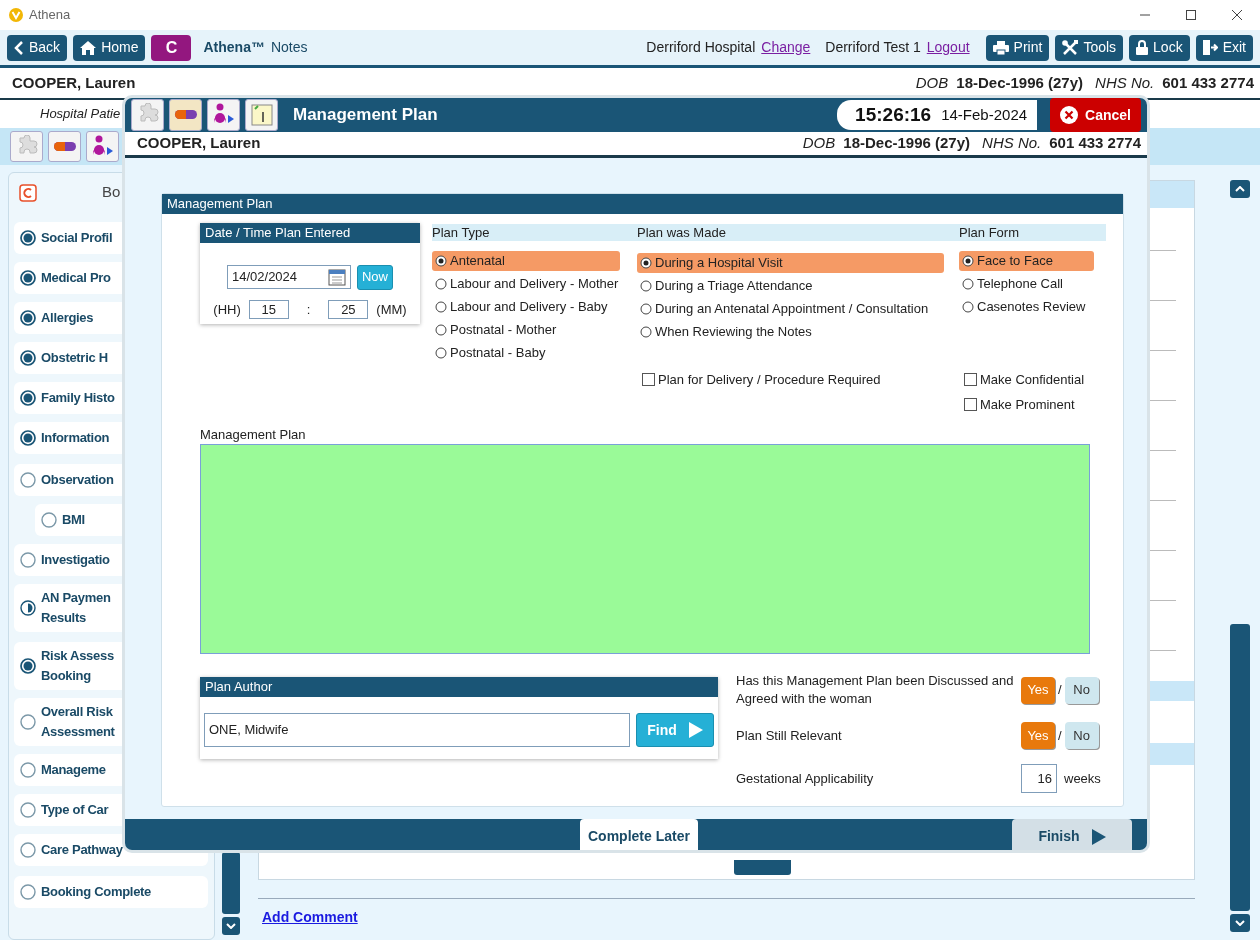 This screenshot has height=940, width=1260. I want to click on logout-link: Logout, so click(948, 47).